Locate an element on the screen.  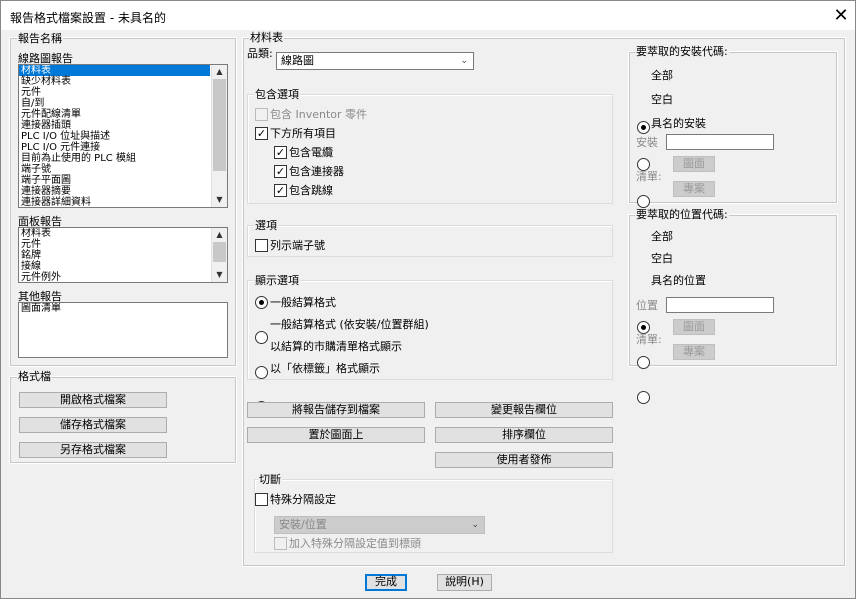
put-on-drawing-button: 置於圖面上 is located at coordinates (336, 435).